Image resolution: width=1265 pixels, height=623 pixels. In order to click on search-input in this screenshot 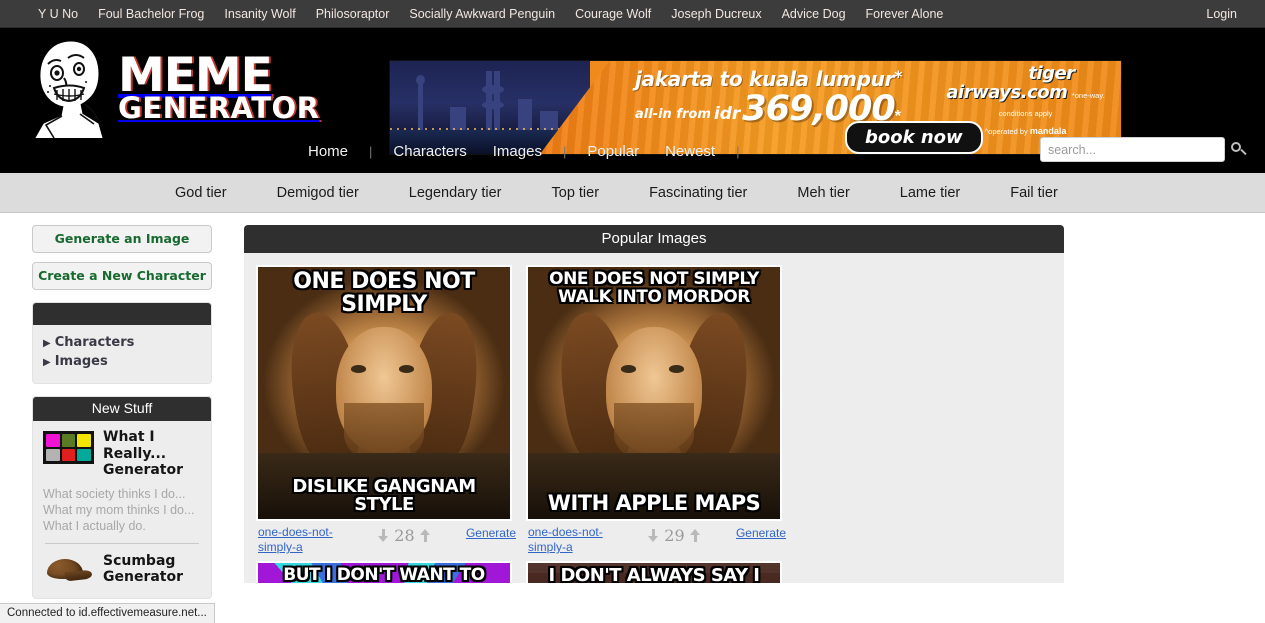, I will do `click(1132, 149)`.